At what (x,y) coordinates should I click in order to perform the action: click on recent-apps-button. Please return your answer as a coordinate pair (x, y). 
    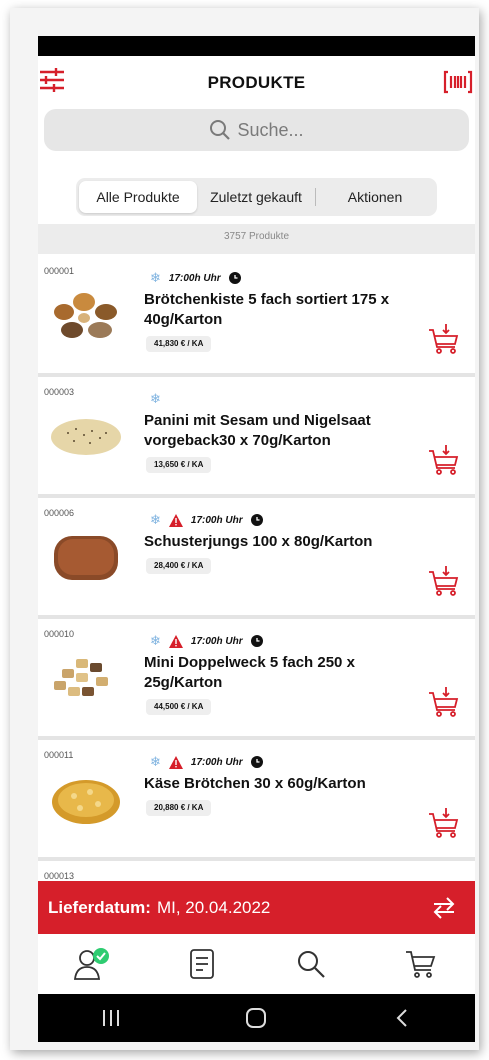
    Looking at the image, I should click on (111, 1018).